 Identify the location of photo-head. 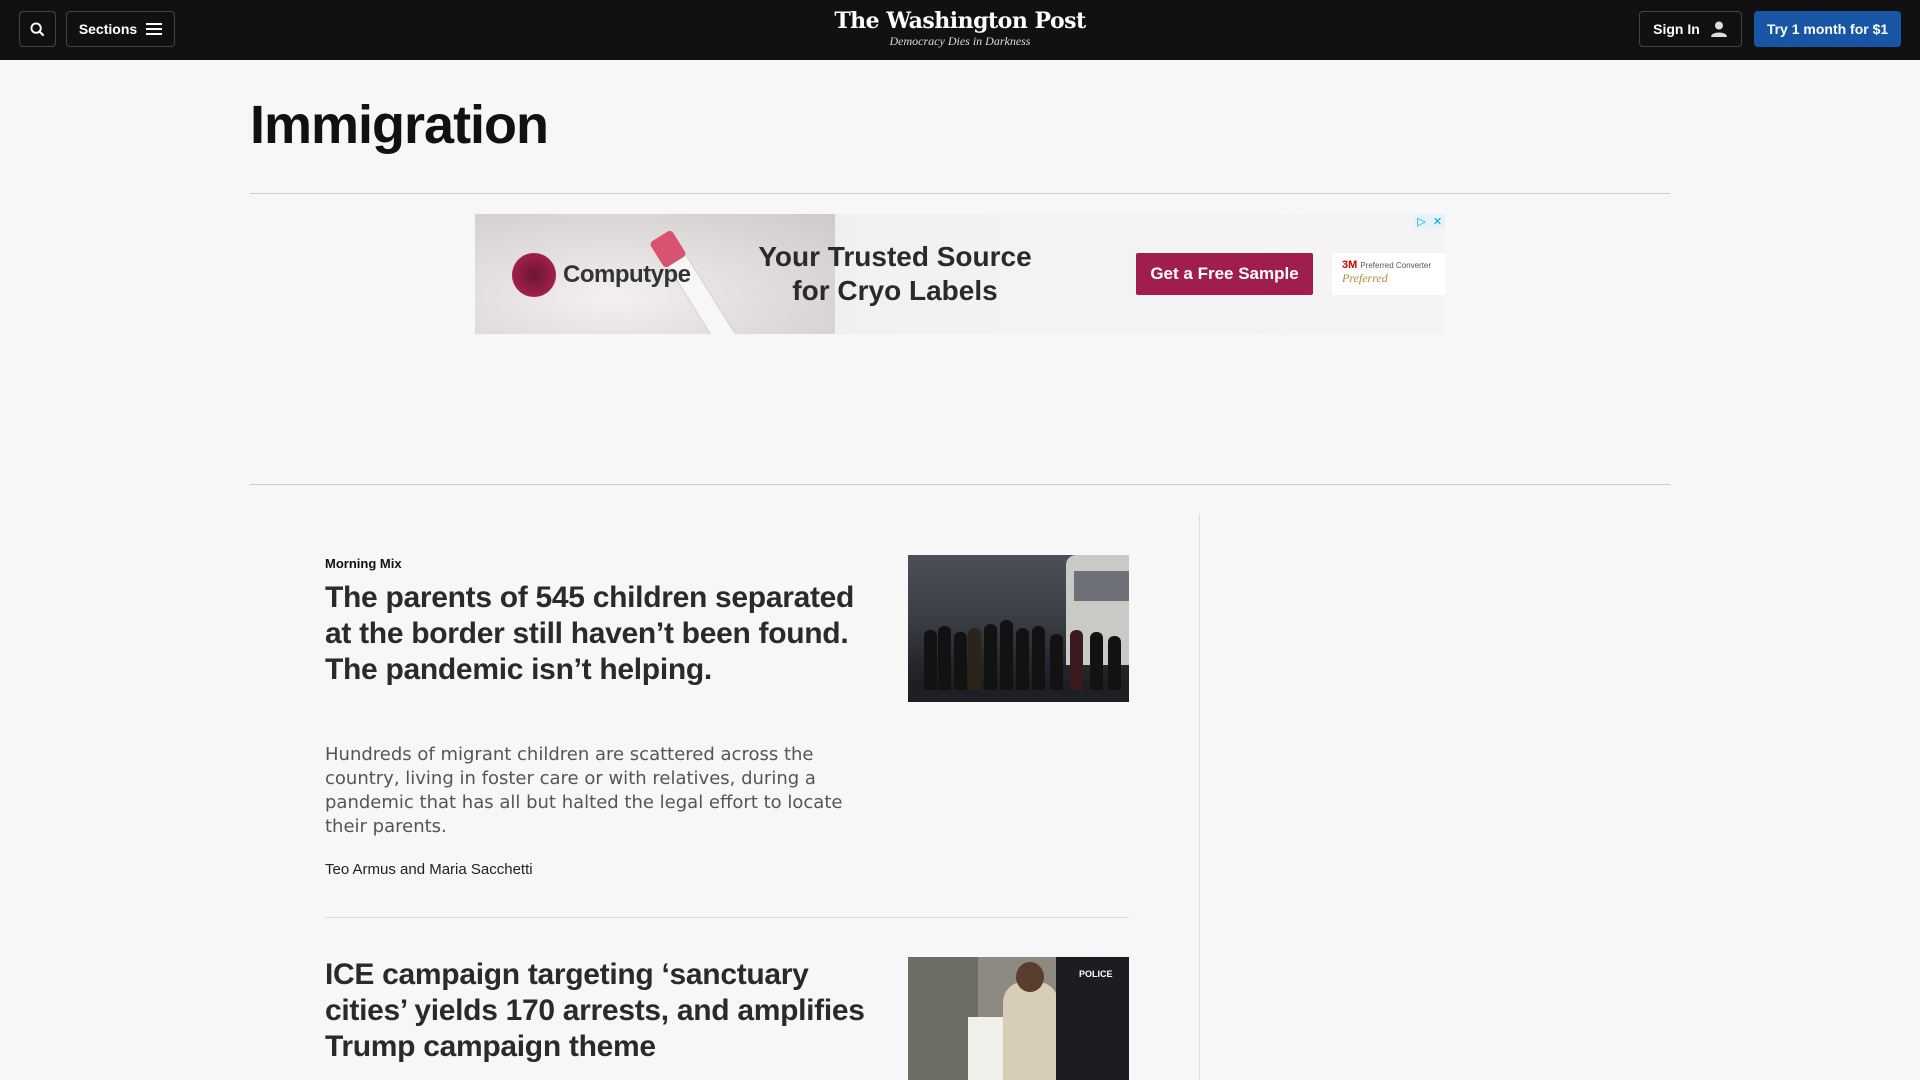
(1030, 977).